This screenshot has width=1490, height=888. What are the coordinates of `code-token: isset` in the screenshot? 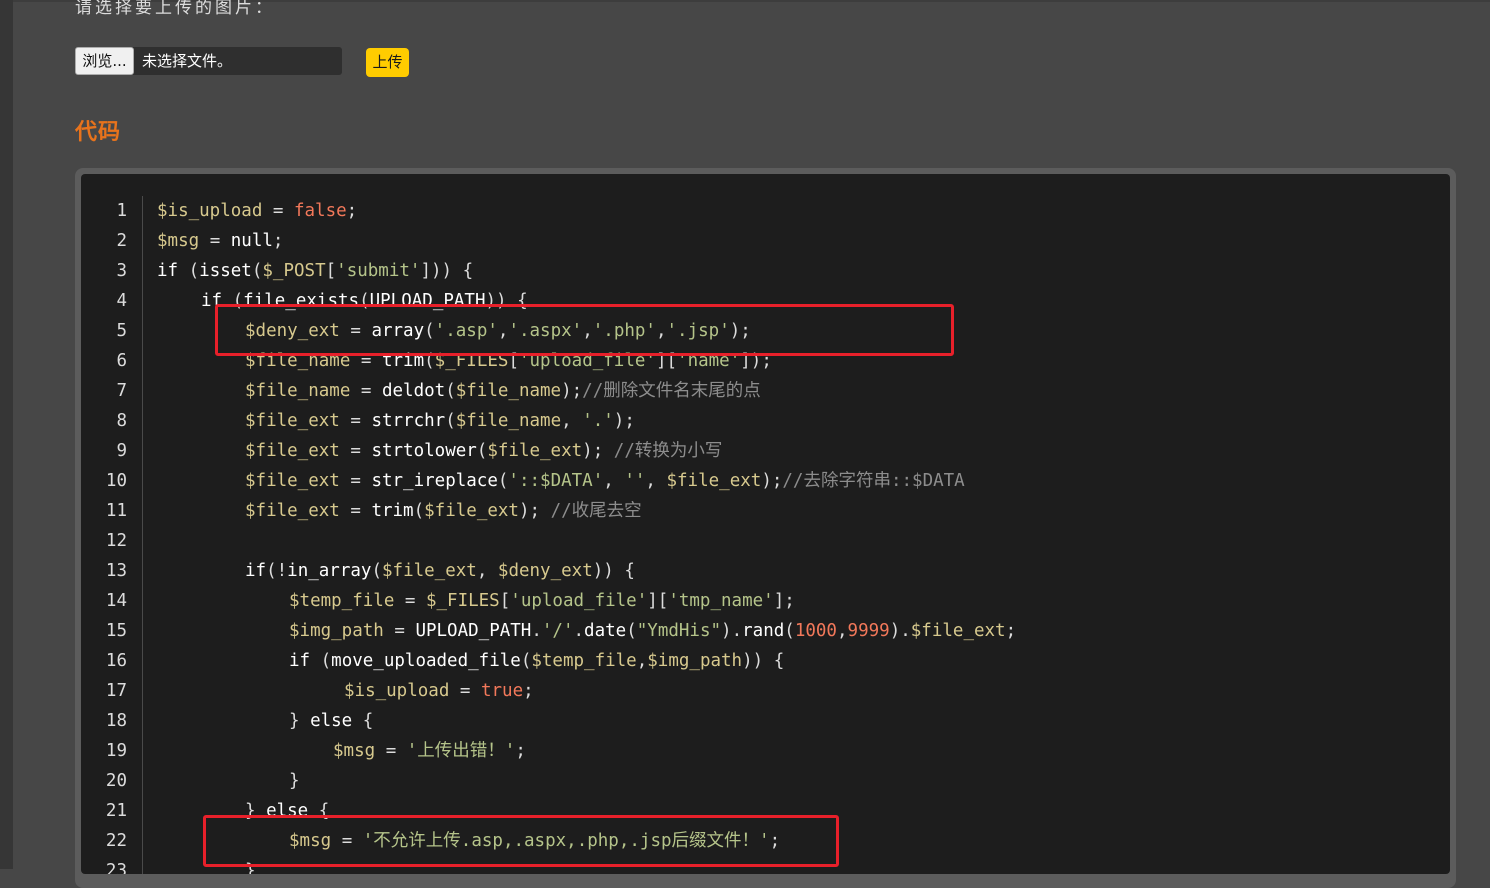 It's located at (225, 271).